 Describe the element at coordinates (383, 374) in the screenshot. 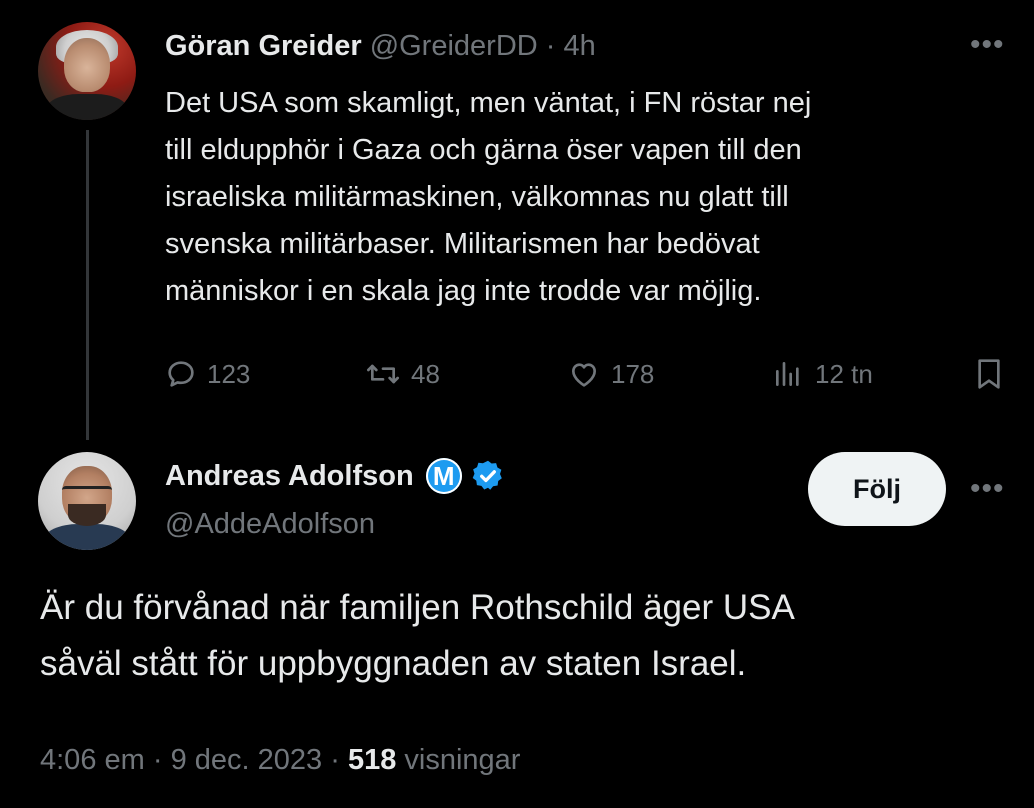

I see `repost-icon` at that location.